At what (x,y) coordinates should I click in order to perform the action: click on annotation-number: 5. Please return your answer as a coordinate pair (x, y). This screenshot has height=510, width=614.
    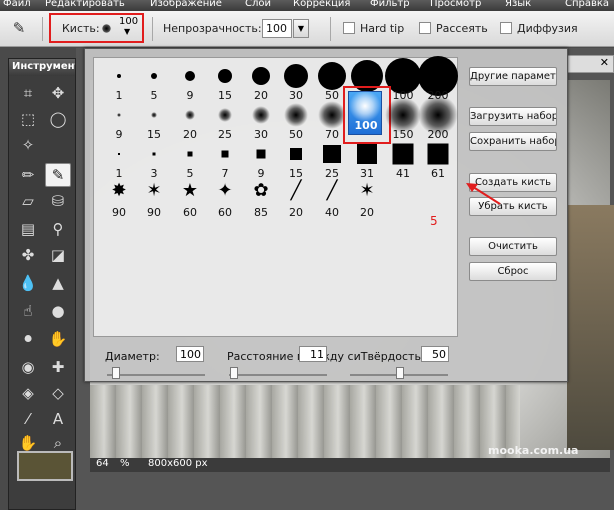
    Looking at the image, I should click on (434, 221).